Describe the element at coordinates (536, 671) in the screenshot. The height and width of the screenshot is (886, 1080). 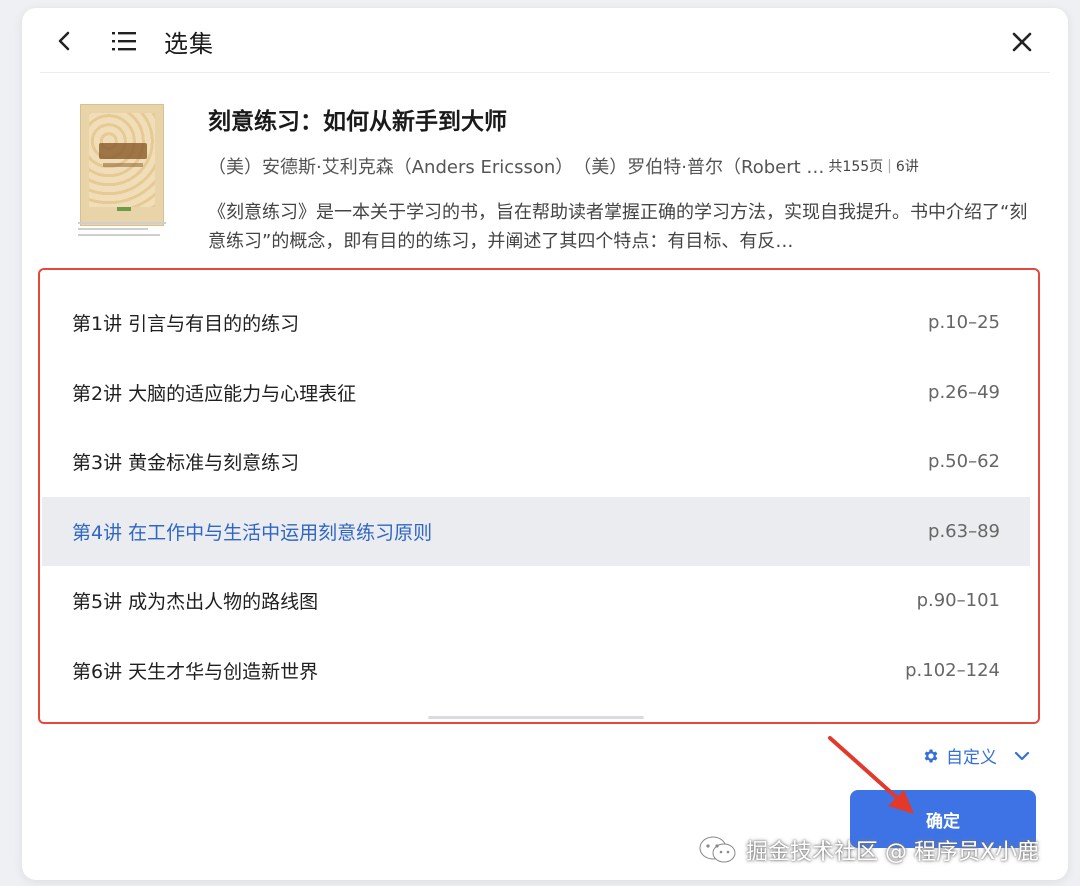
I see `lecture-item: 第6讲 天生才华与创造新世界 p.102–124` at that location.